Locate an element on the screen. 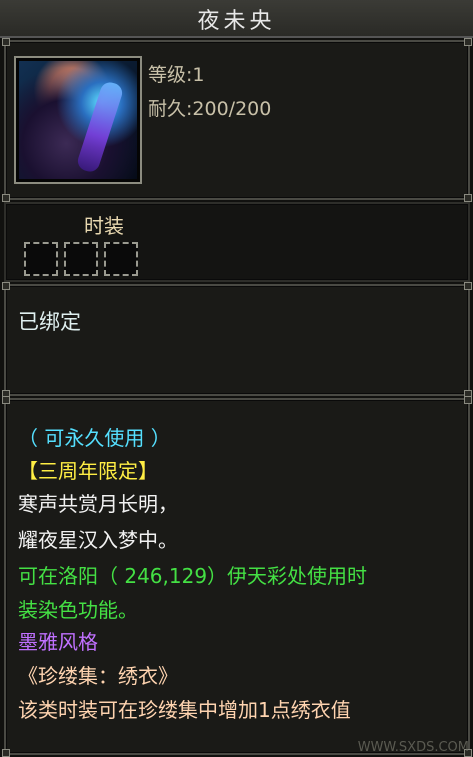 The height and width of the screenshot is (757, 473). title-bar: 夜未央 is located at coordinates (236, 19).